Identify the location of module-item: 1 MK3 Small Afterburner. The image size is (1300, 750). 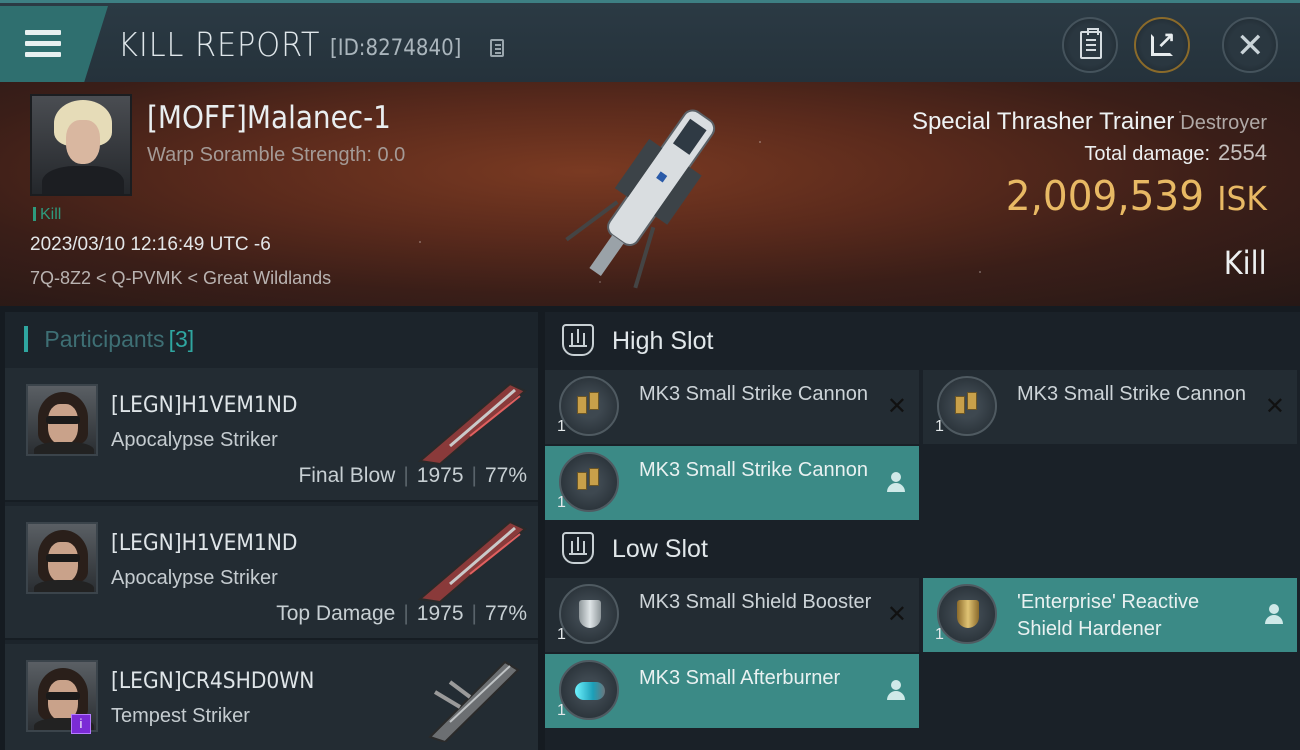
(732, 691).